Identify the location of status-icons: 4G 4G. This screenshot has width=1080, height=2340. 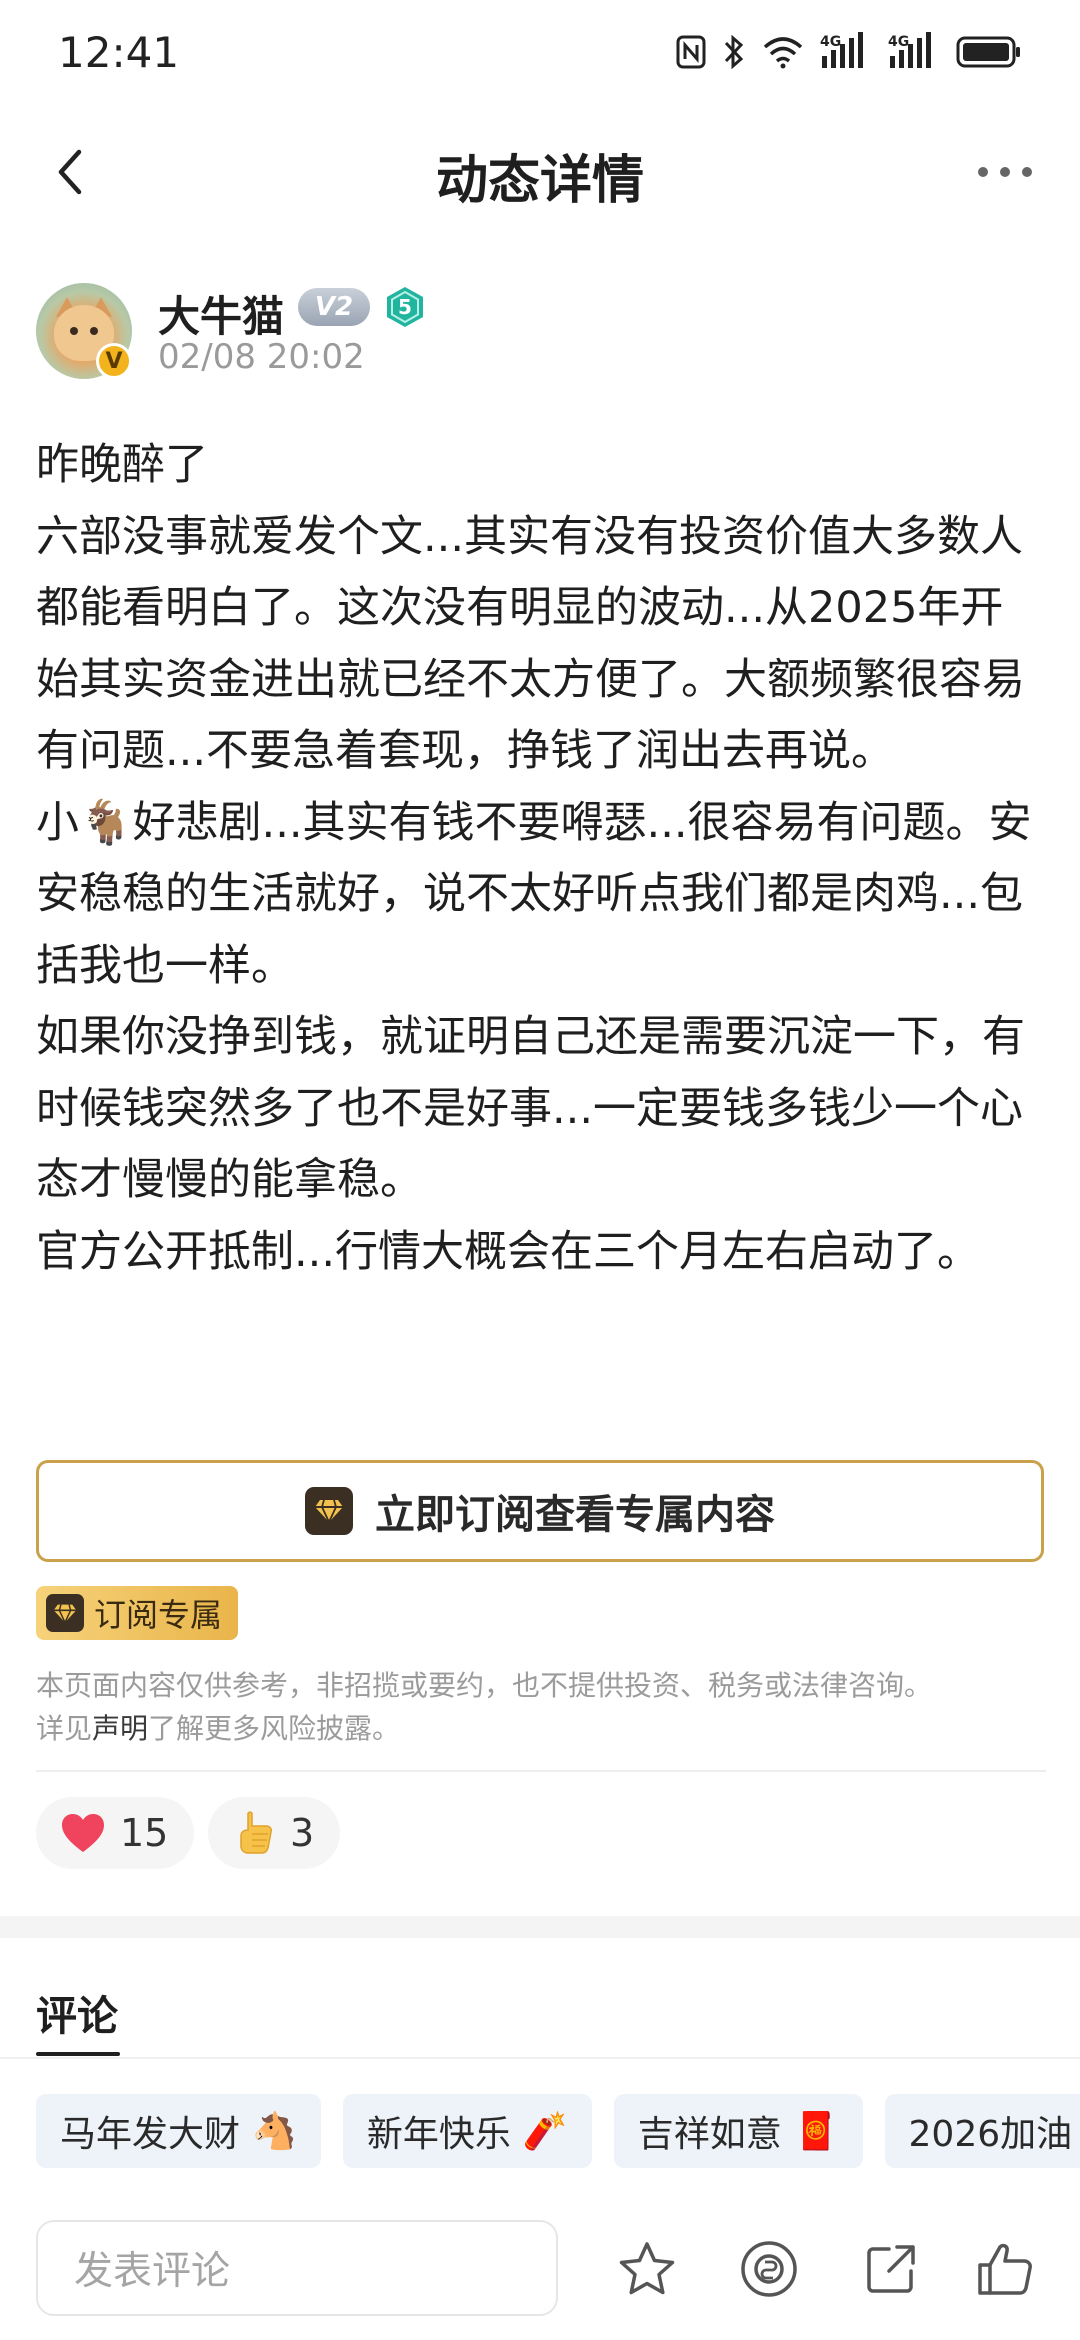
(849, 52).